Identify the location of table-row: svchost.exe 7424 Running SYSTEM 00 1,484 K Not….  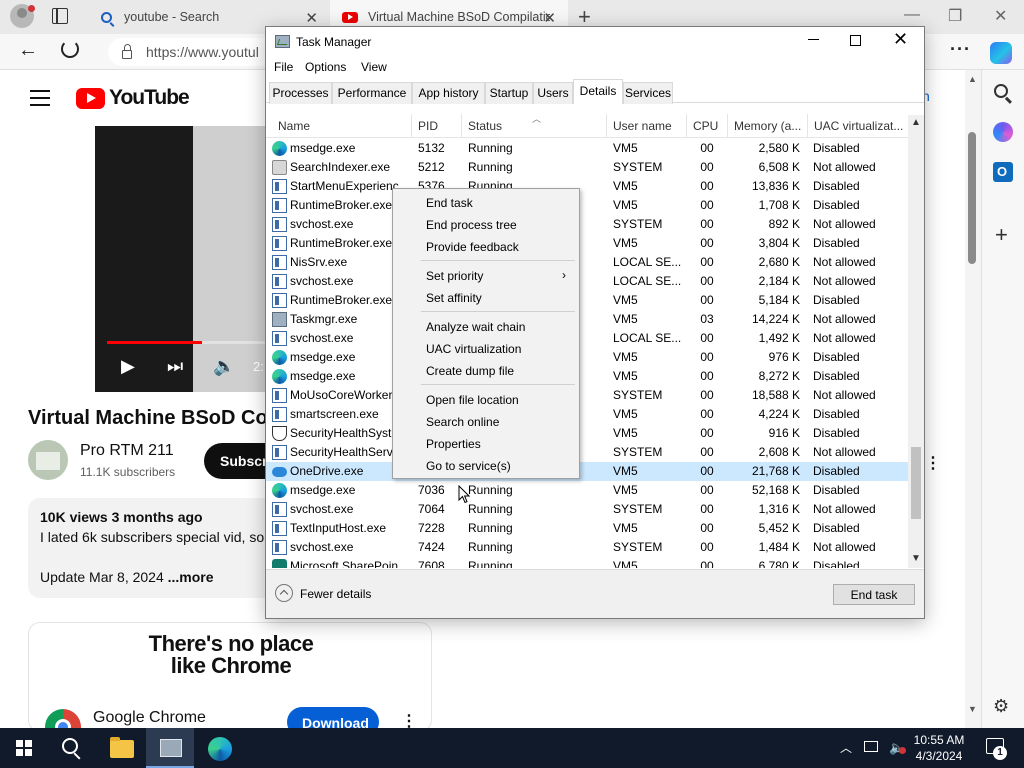
(587, 547).